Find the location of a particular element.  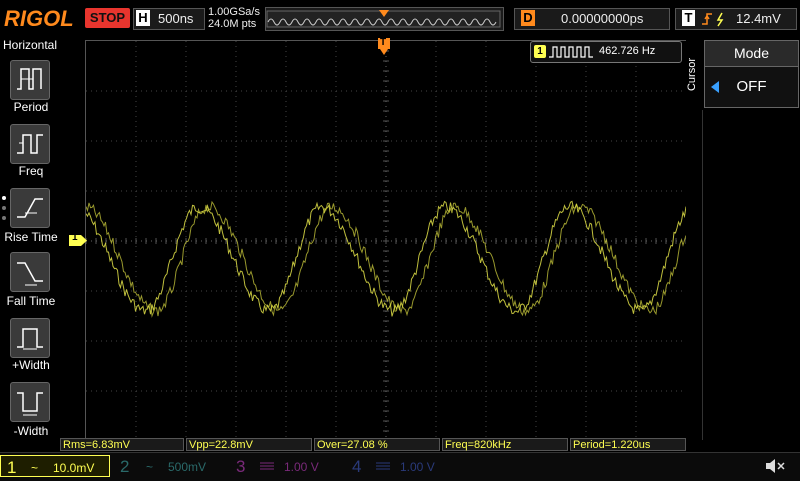

menu-item-freq is located at coordinates (30, 144).